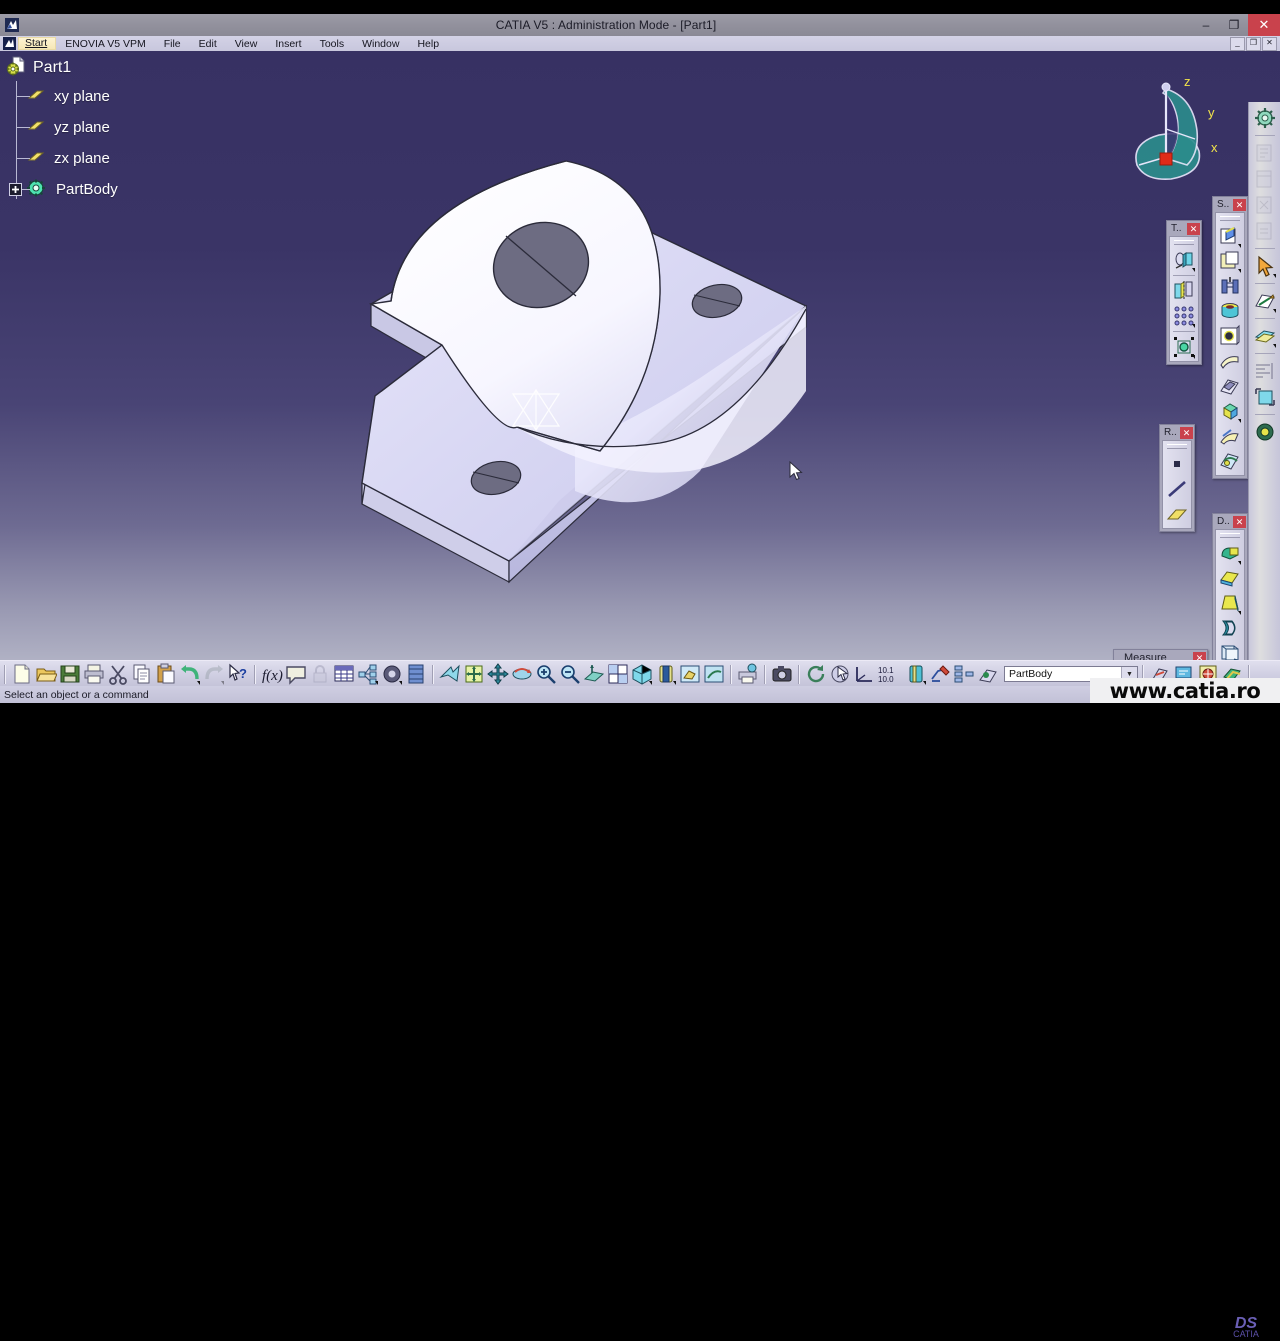 This screenshot has height=1341, width=1280. What do you see at coordinates (416, 674) in the screenshot?
I see `catalog-icon` at bounding box center [416, 674].